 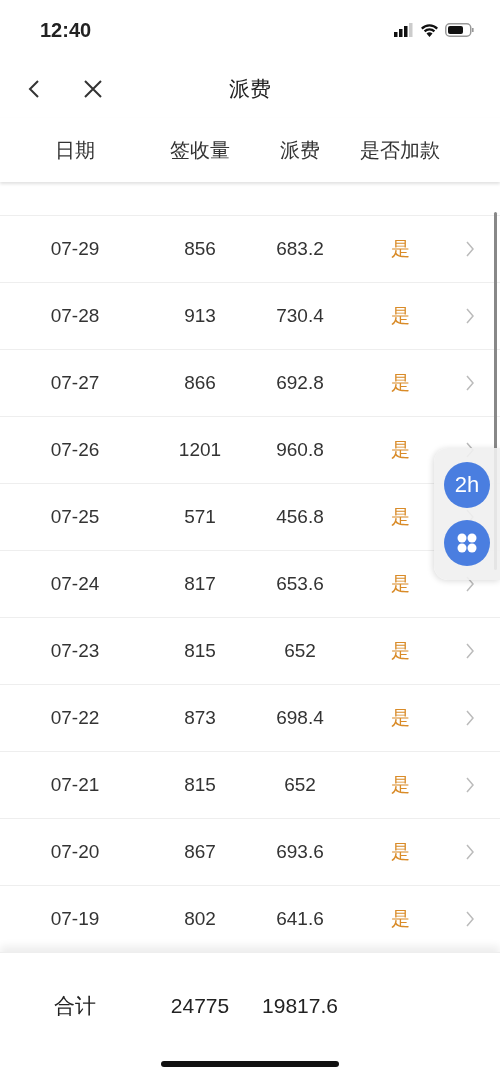 What do you see at coordinates (75, 249) in the screenshot?
I see `date-cell-text: 07-29` at bounding box center [75, 249].